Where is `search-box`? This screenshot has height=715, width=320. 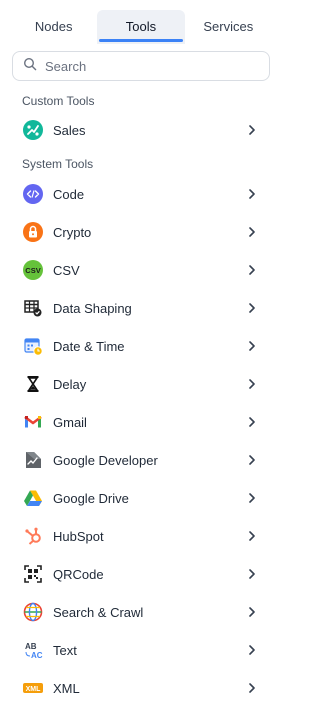
search-box is located at coordinates (141, 66).